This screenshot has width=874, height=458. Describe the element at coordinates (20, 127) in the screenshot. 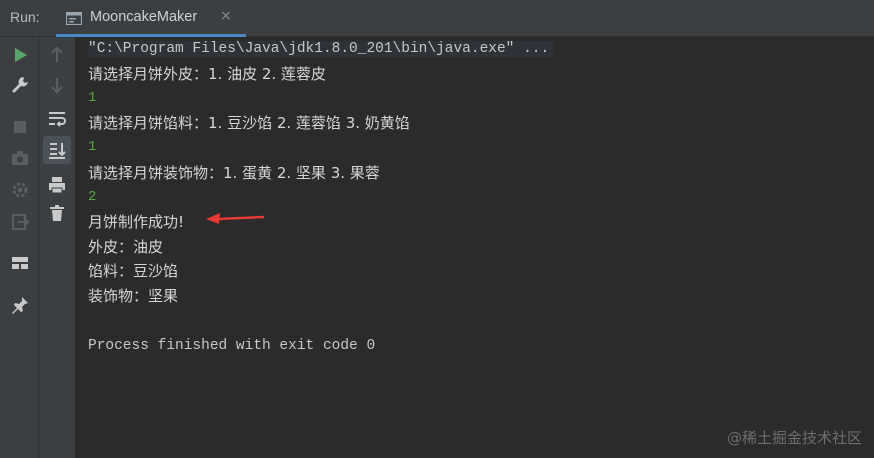

I see `stop-icon` at that location.